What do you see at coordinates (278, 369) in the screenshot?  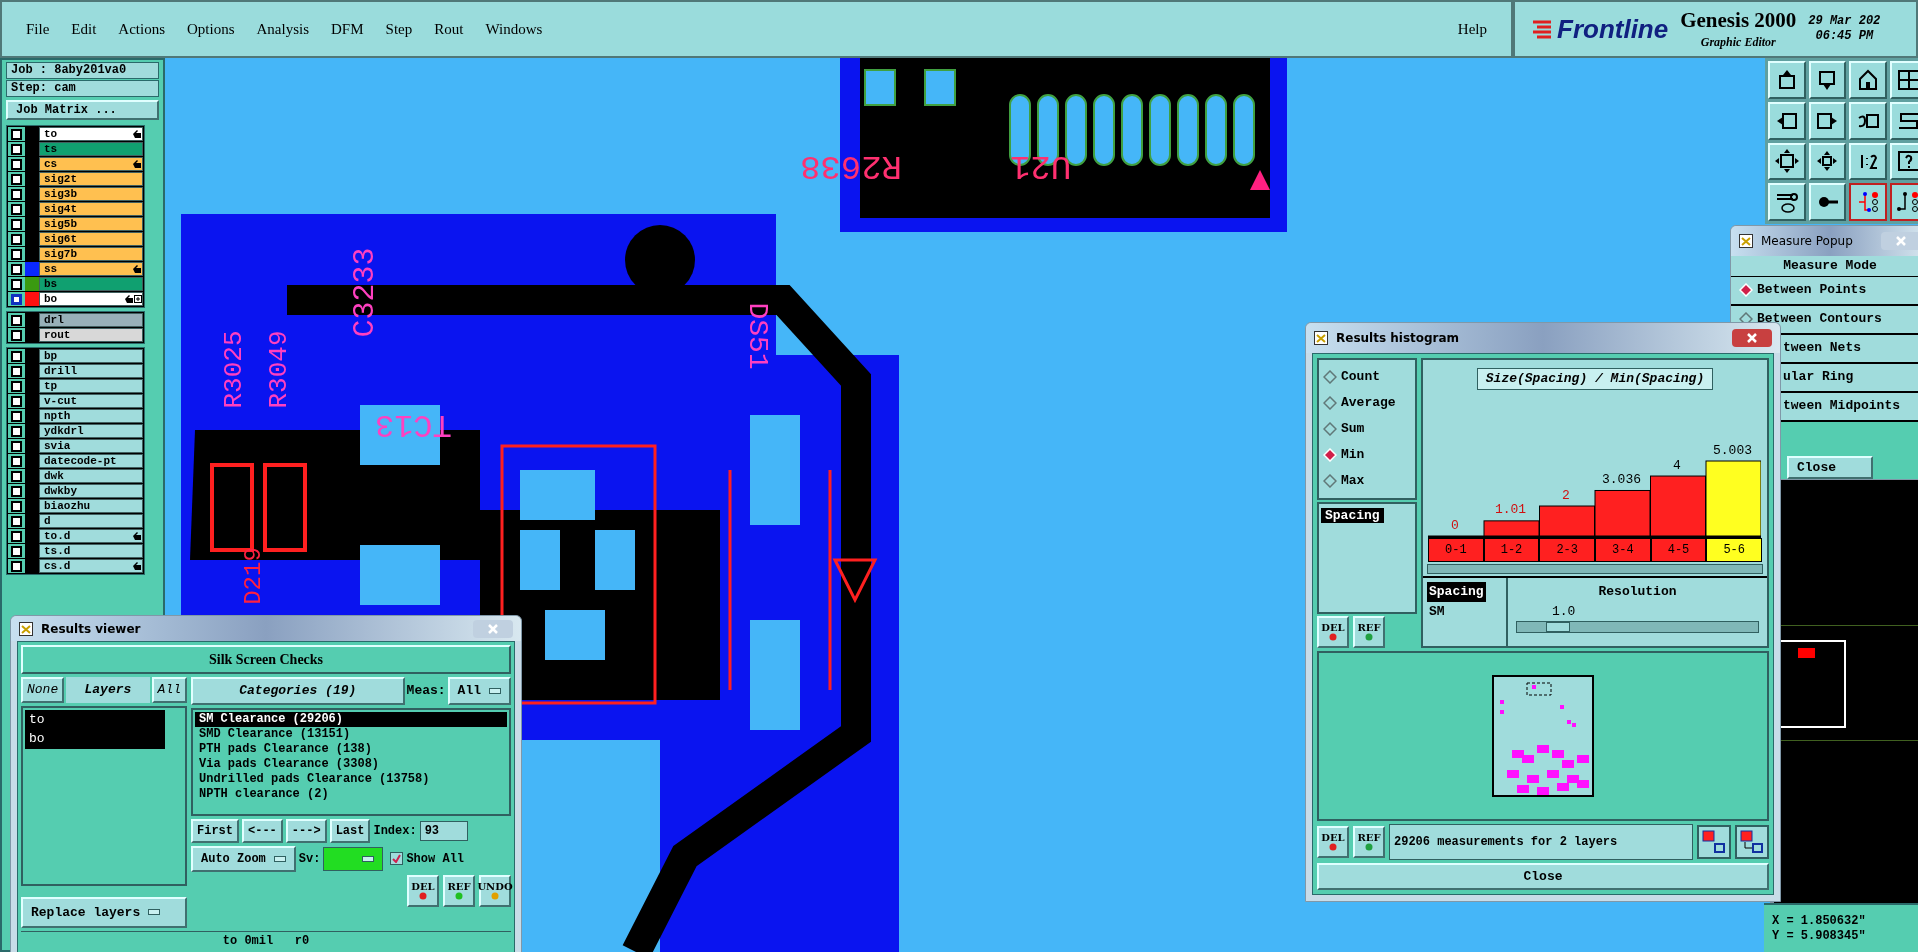 I see `silkscreen-label: R3049` at bounding box center [278, 369].